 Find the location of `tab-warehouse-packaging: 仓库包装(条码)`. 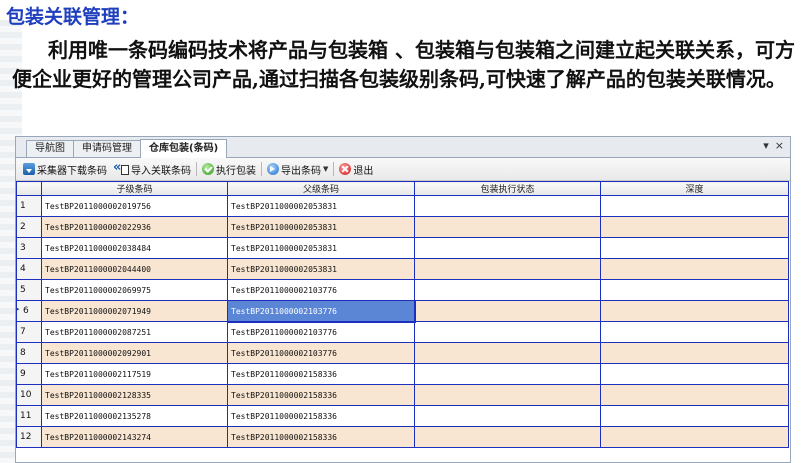

tab-warehouse-packaging: 仓库包装(条码) is located at coordinates (184, 148).